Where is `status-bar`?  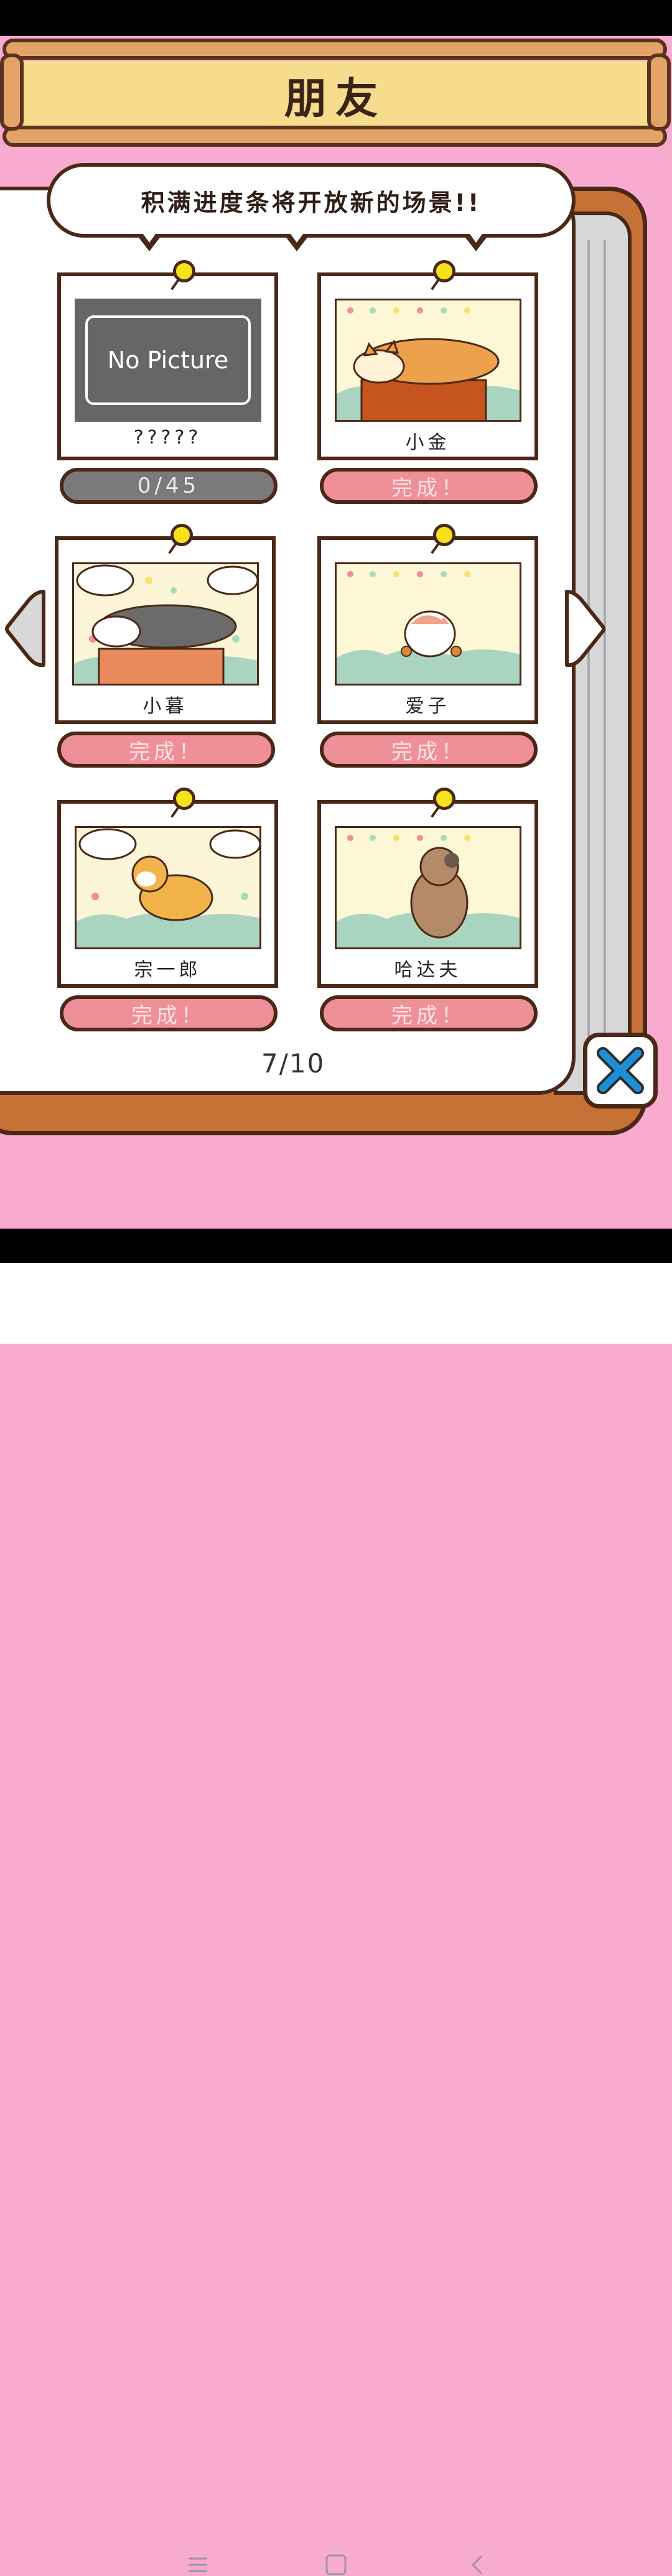
status-bar is located at coordinates (336, 18).